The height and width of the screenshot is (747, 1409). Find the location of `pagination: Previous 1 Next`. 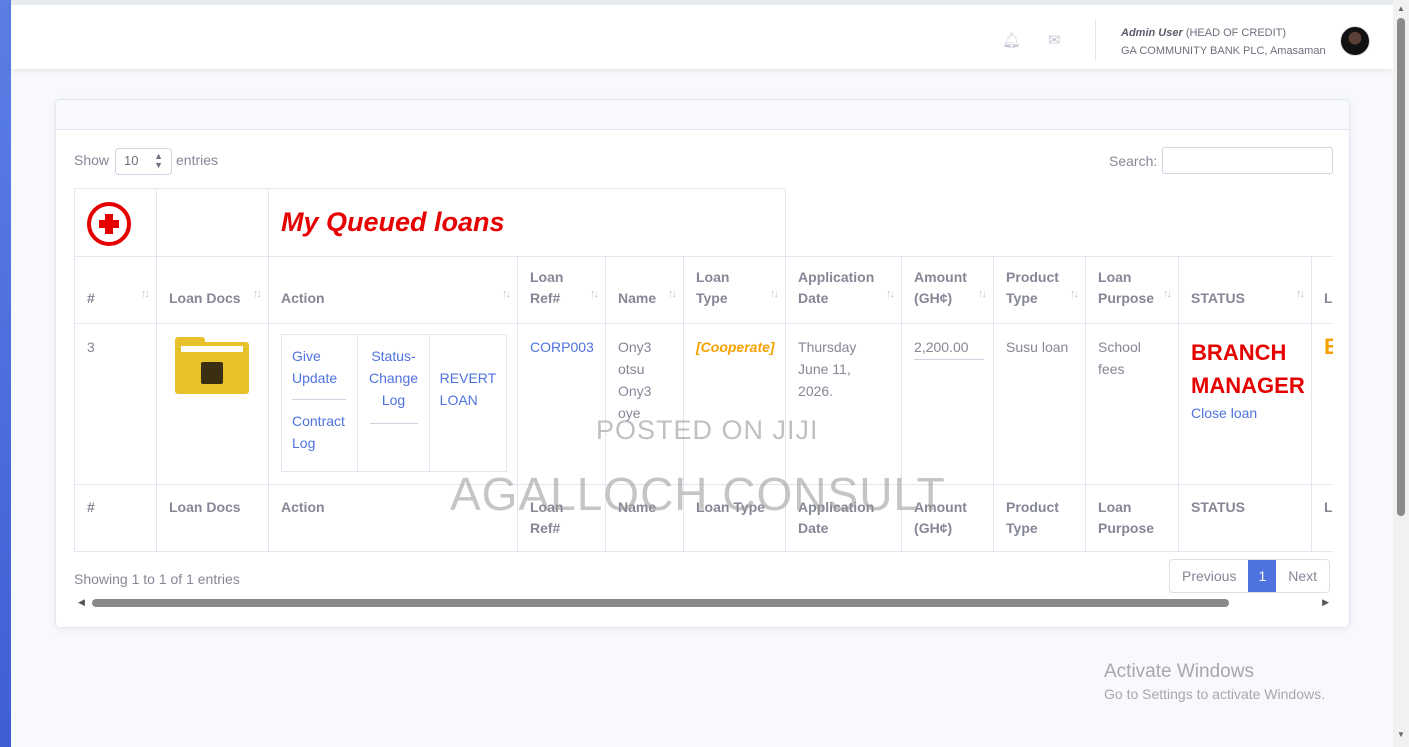

pagination: Previous 1 Next is located at coordinates (1250, 576).